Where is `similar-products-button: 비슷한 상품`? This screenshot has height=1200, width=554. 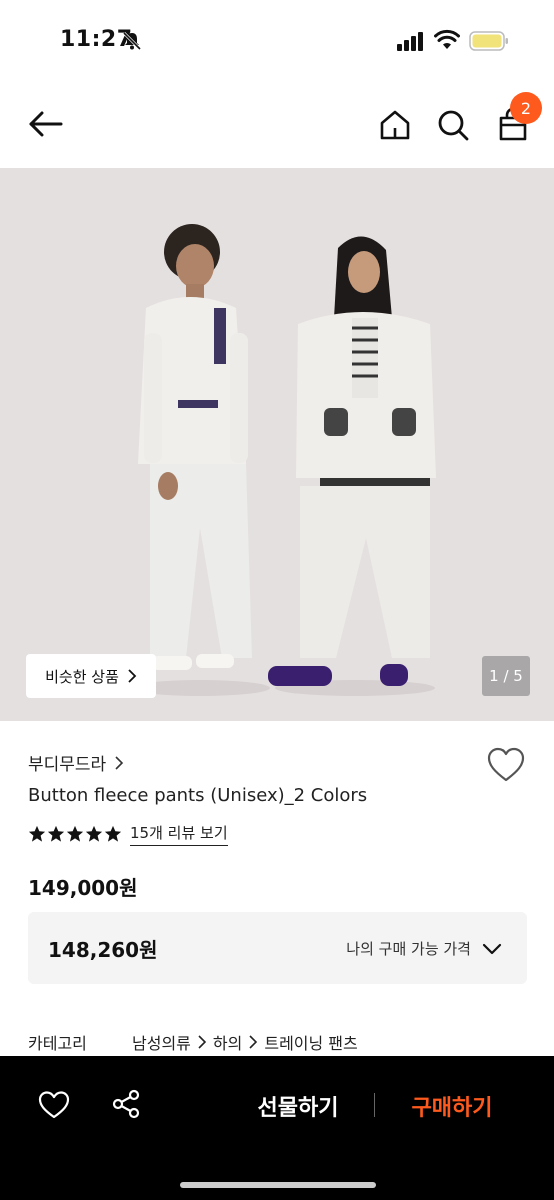 similar-products-button: 비슷한 상품 is located at coordinates (91, 676).